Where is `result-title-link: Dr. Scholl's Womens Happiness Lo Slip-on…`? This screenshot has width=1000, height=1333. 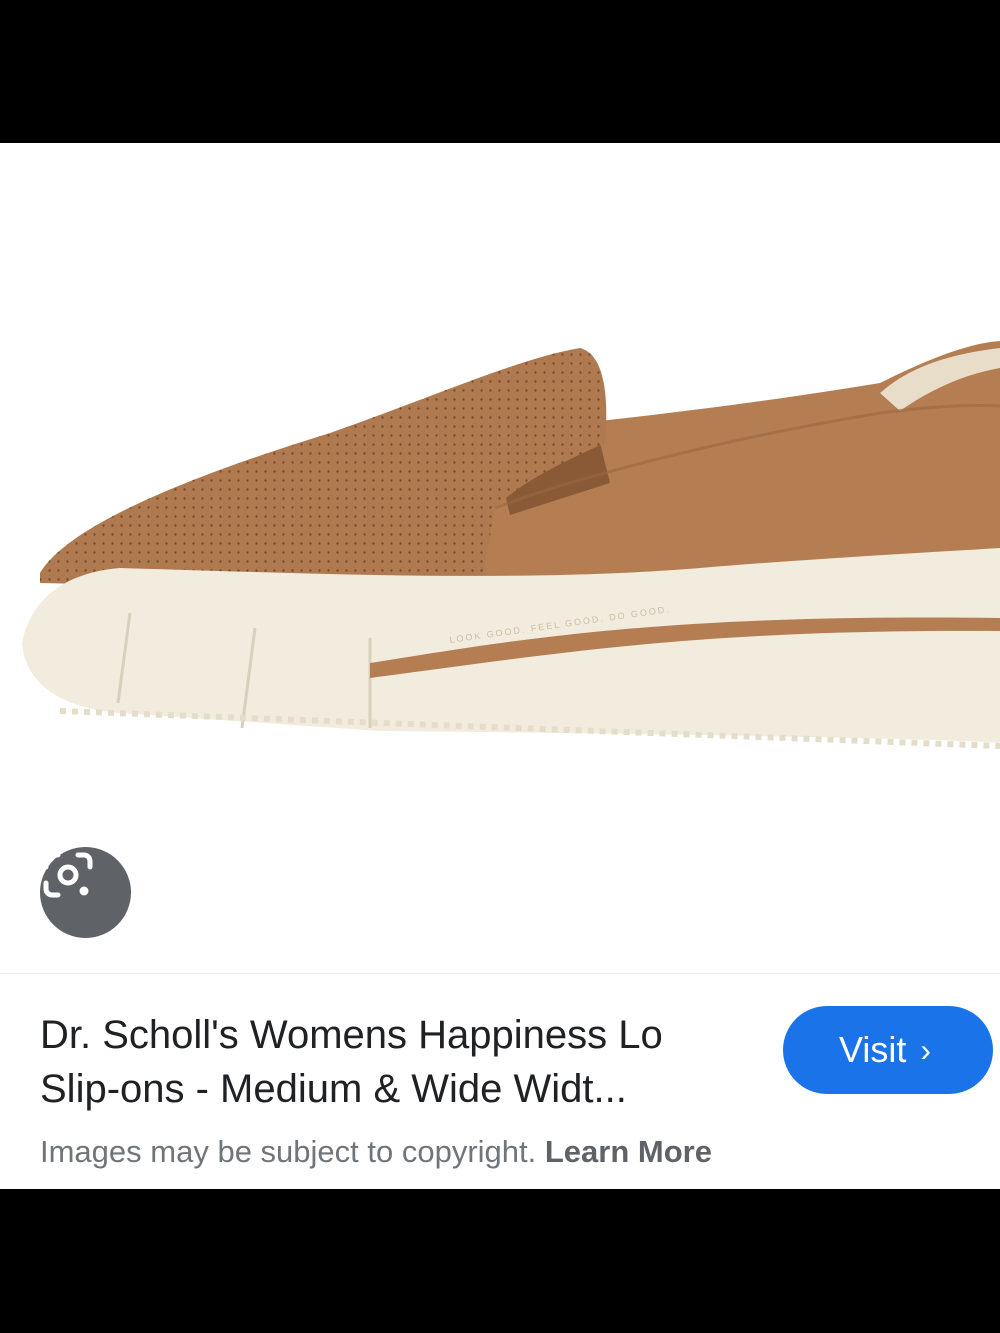
result-title-link: Dr. Scholl's Womens Happiness Lo Slip-on… is located at coordinates (400, 1062).